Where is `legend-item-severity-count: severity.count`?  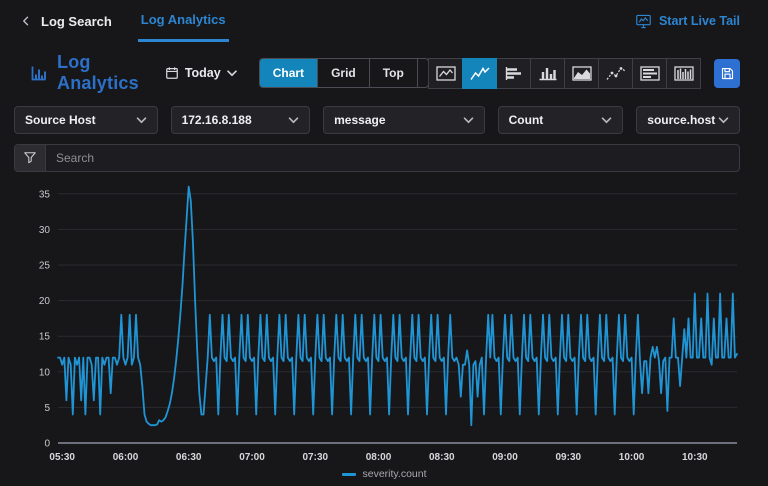
legend-item-severity-count: severity.count is located at coordinates (384, 474).